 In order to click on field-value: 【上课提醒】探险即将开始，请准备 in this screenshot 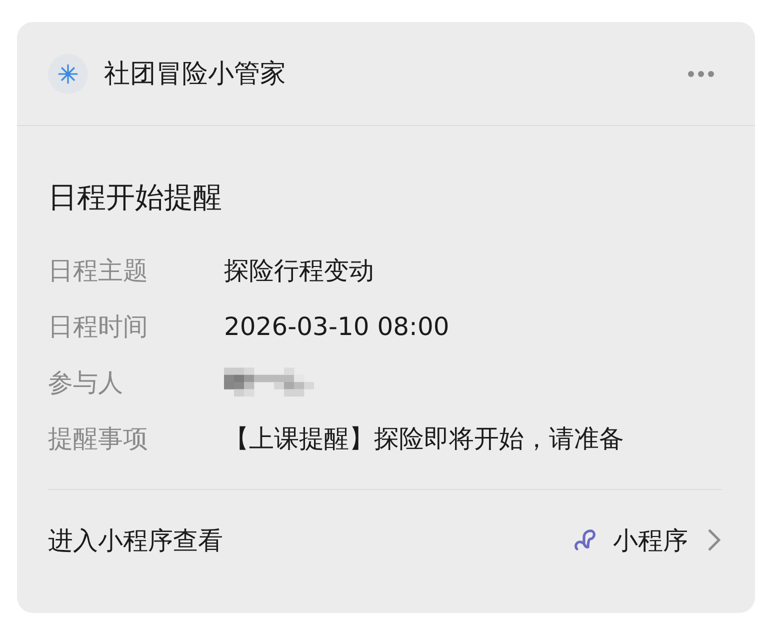, I will do `click(424, 438)`.